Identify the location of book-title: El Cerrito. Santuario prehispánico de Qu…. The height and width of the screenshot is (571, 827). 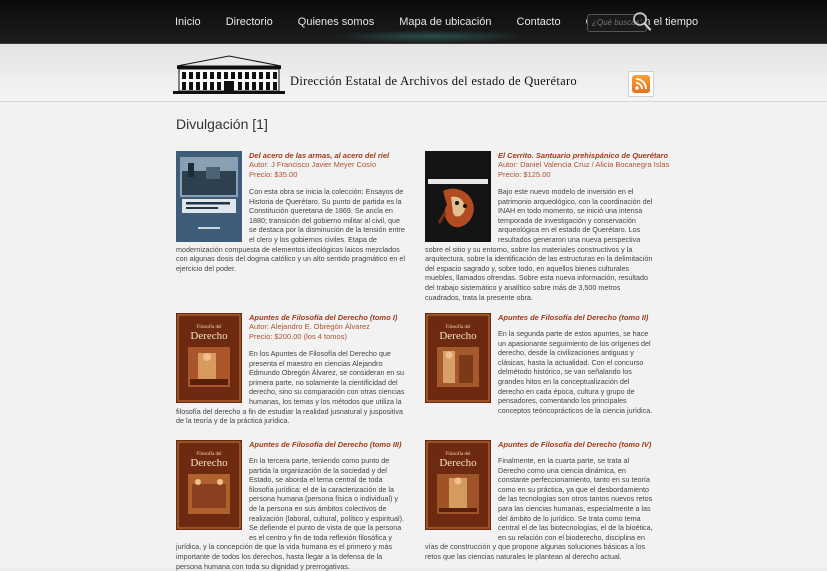
(583, 155).